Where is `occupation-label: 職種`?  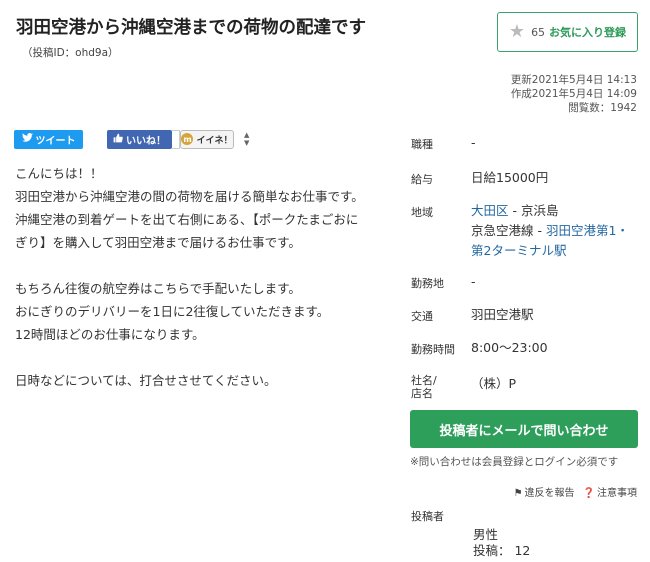 occupation-label: 職種 is located at coordinates (422, 144).